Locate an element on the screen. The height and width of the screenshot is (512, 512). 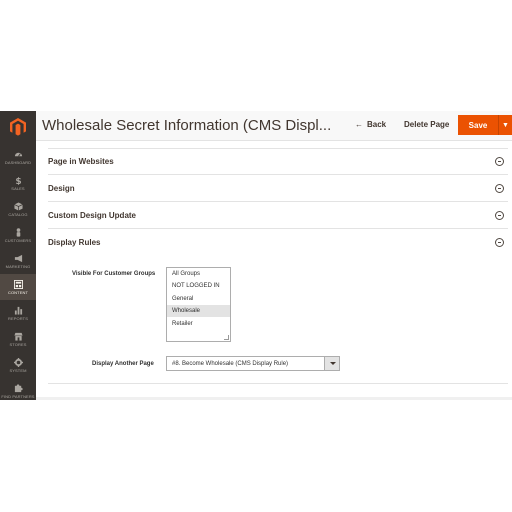
sidebar-item-customers: CUSTOMERS is located at coordinates (18, 235).